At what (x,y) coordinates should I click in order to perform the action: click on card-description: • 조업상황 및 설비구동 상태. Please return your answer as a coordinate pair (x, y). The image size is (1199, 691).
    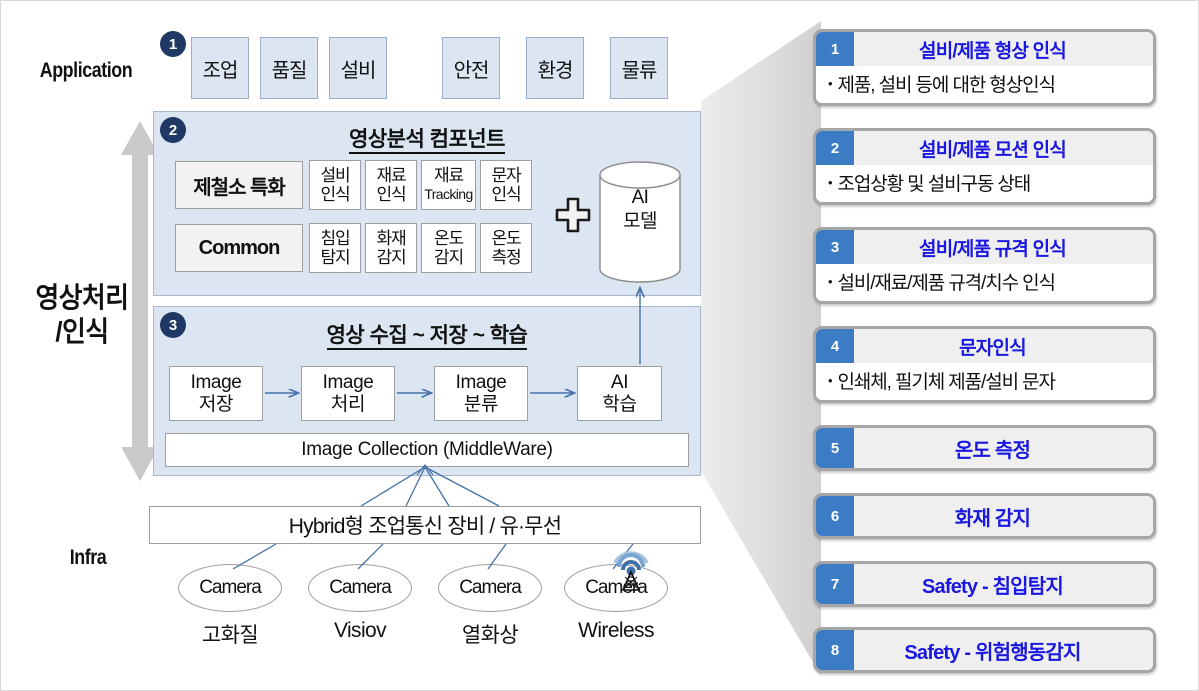
    Looking at the image, I should click on (984, 182).